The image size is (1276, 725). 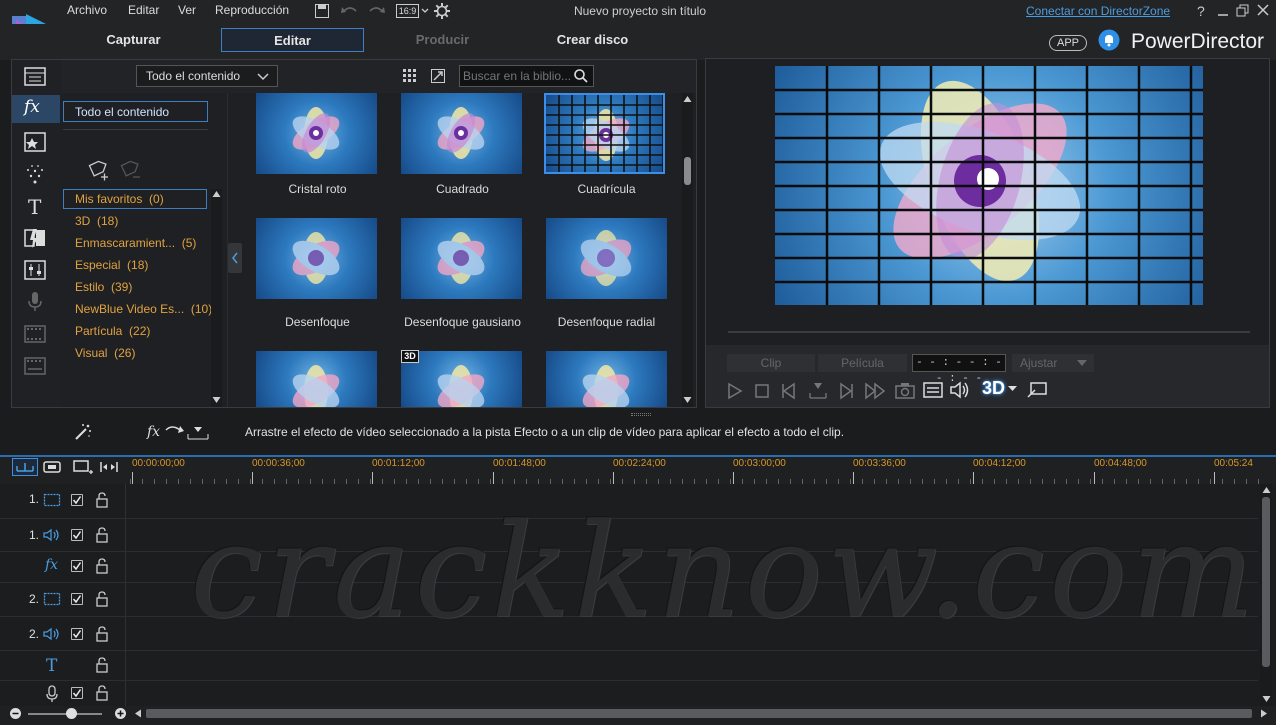 What do you see at coordinates (65, 714) in the screenshot?
I see `zoom-slider-track` at bounding box center [65, 714].